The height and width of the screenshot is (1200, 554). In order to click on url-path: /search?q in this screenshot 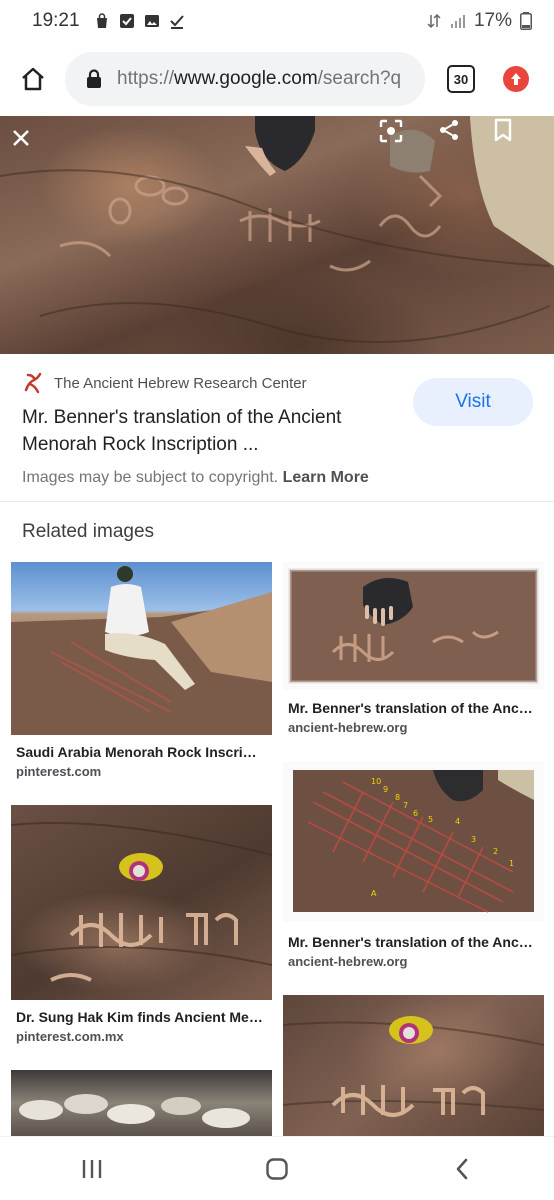, I will do `click(359, 78)`.